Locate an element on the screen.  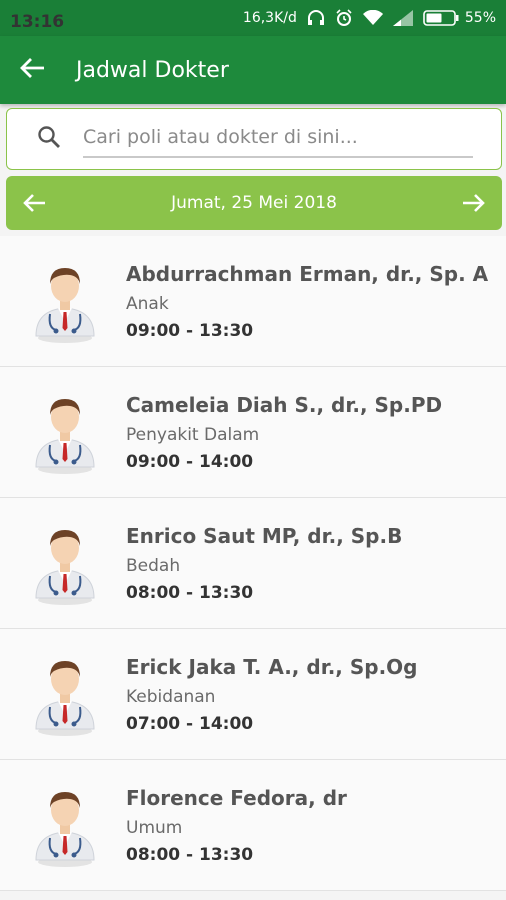
arrow-left-icon is located at coordinates (34, 203).